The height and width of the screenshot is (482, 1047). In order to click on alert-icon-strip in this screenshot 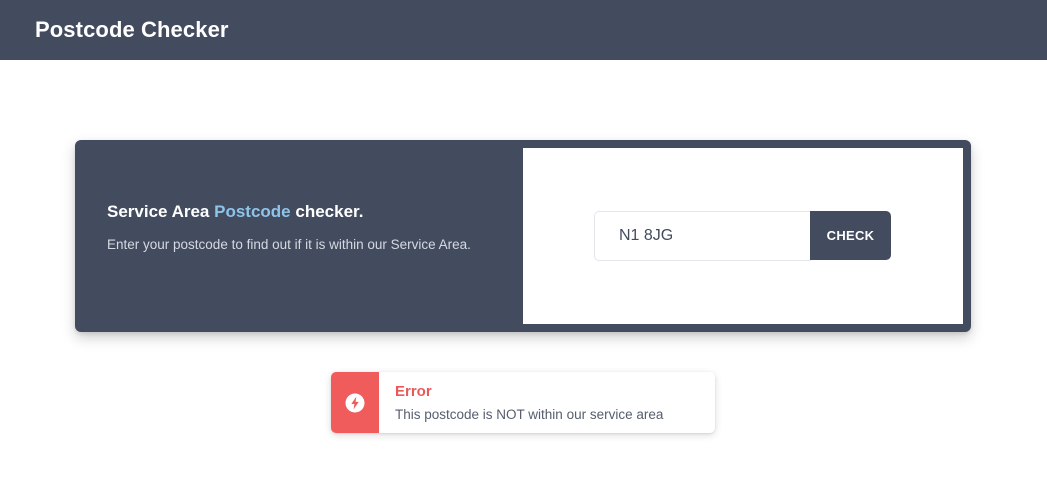, I will do `click(355, 402)`.